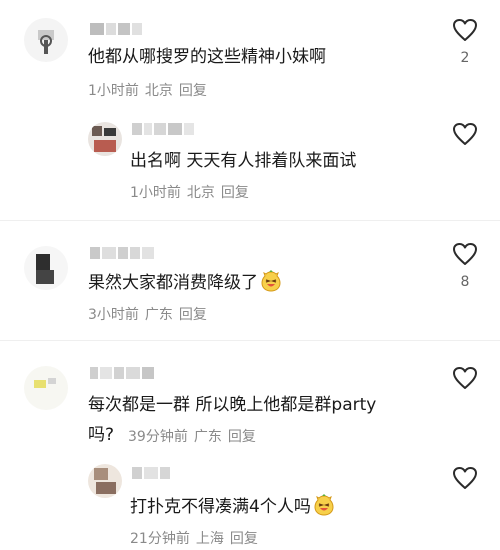 The image size is (500, 550). I want to click on comment-meta: 1小时前 北京 回复, so click(150, 90).